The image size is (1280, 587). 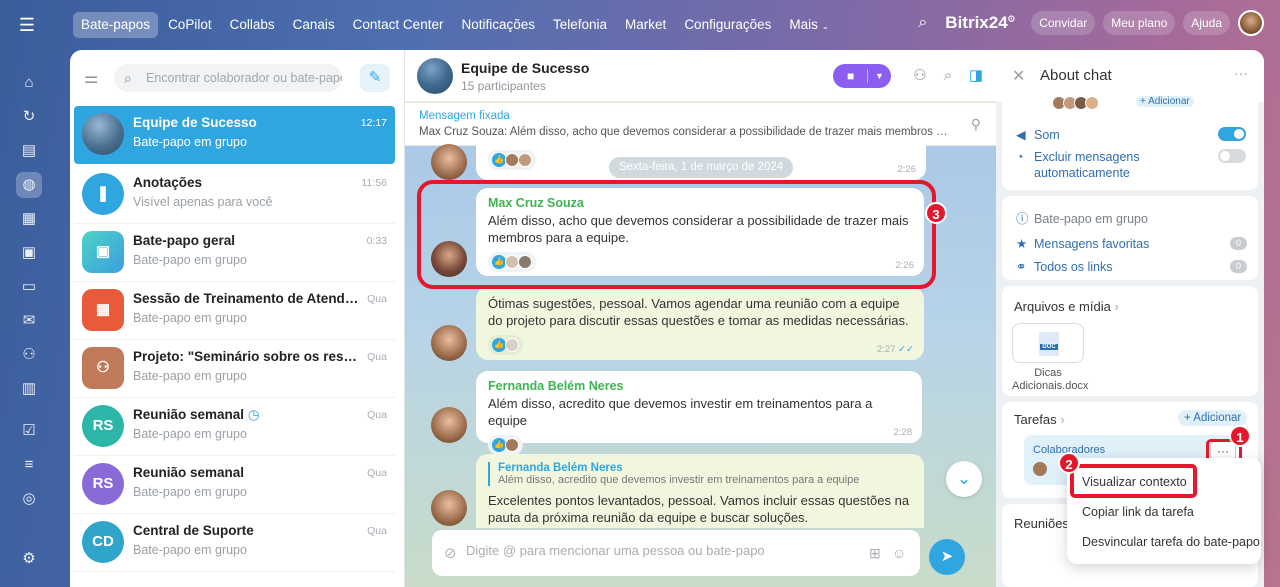 I want to click on message-author: Fernanda Belém Neres, so click(x=699, y=386).